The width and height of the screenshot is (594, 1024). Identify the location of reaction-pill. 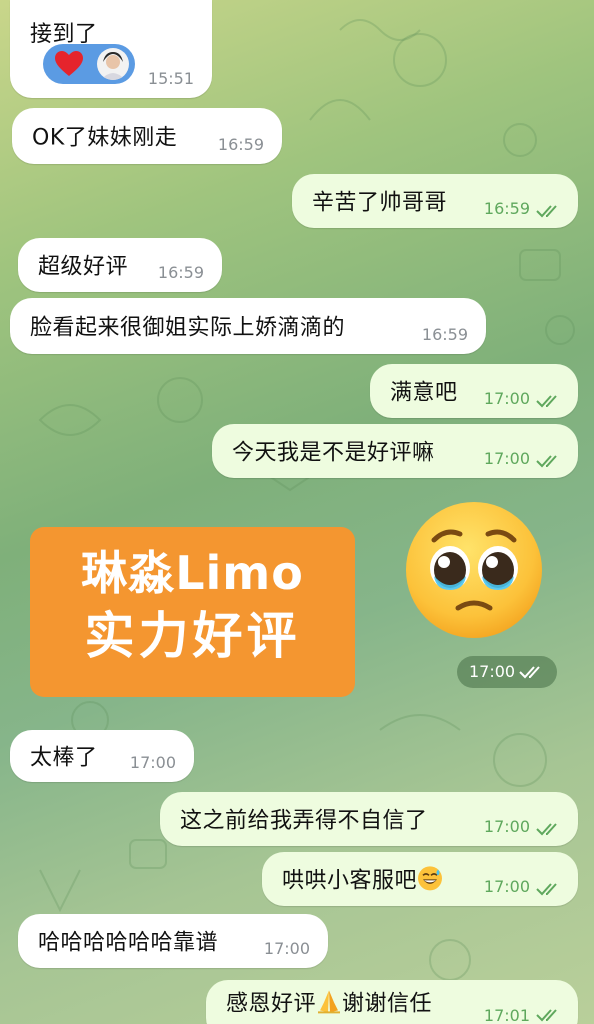
(89, 64).